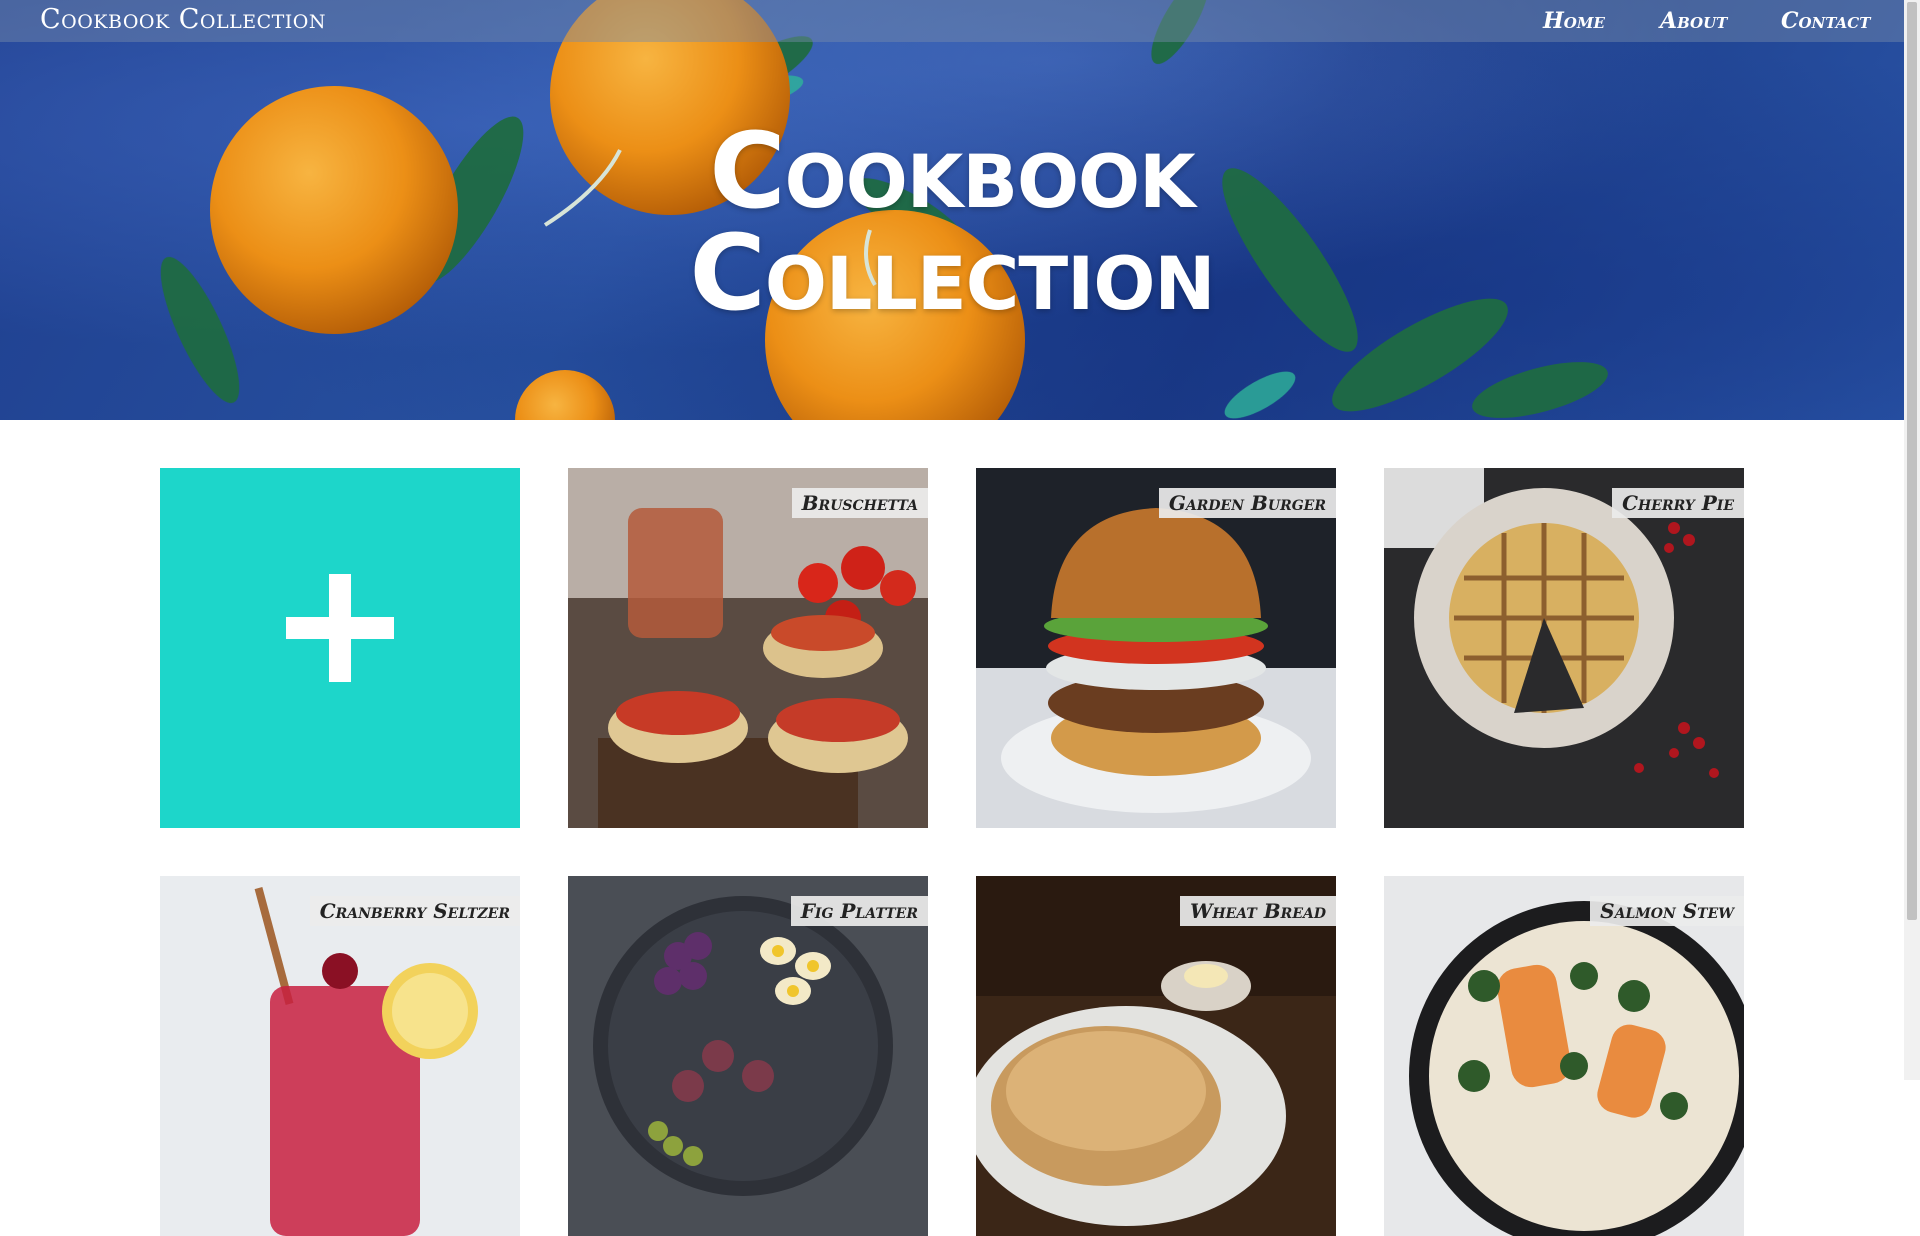  Describe the element at coordinates (1574, 21) in the screenshot. I see `nav-home: Home` at that location.